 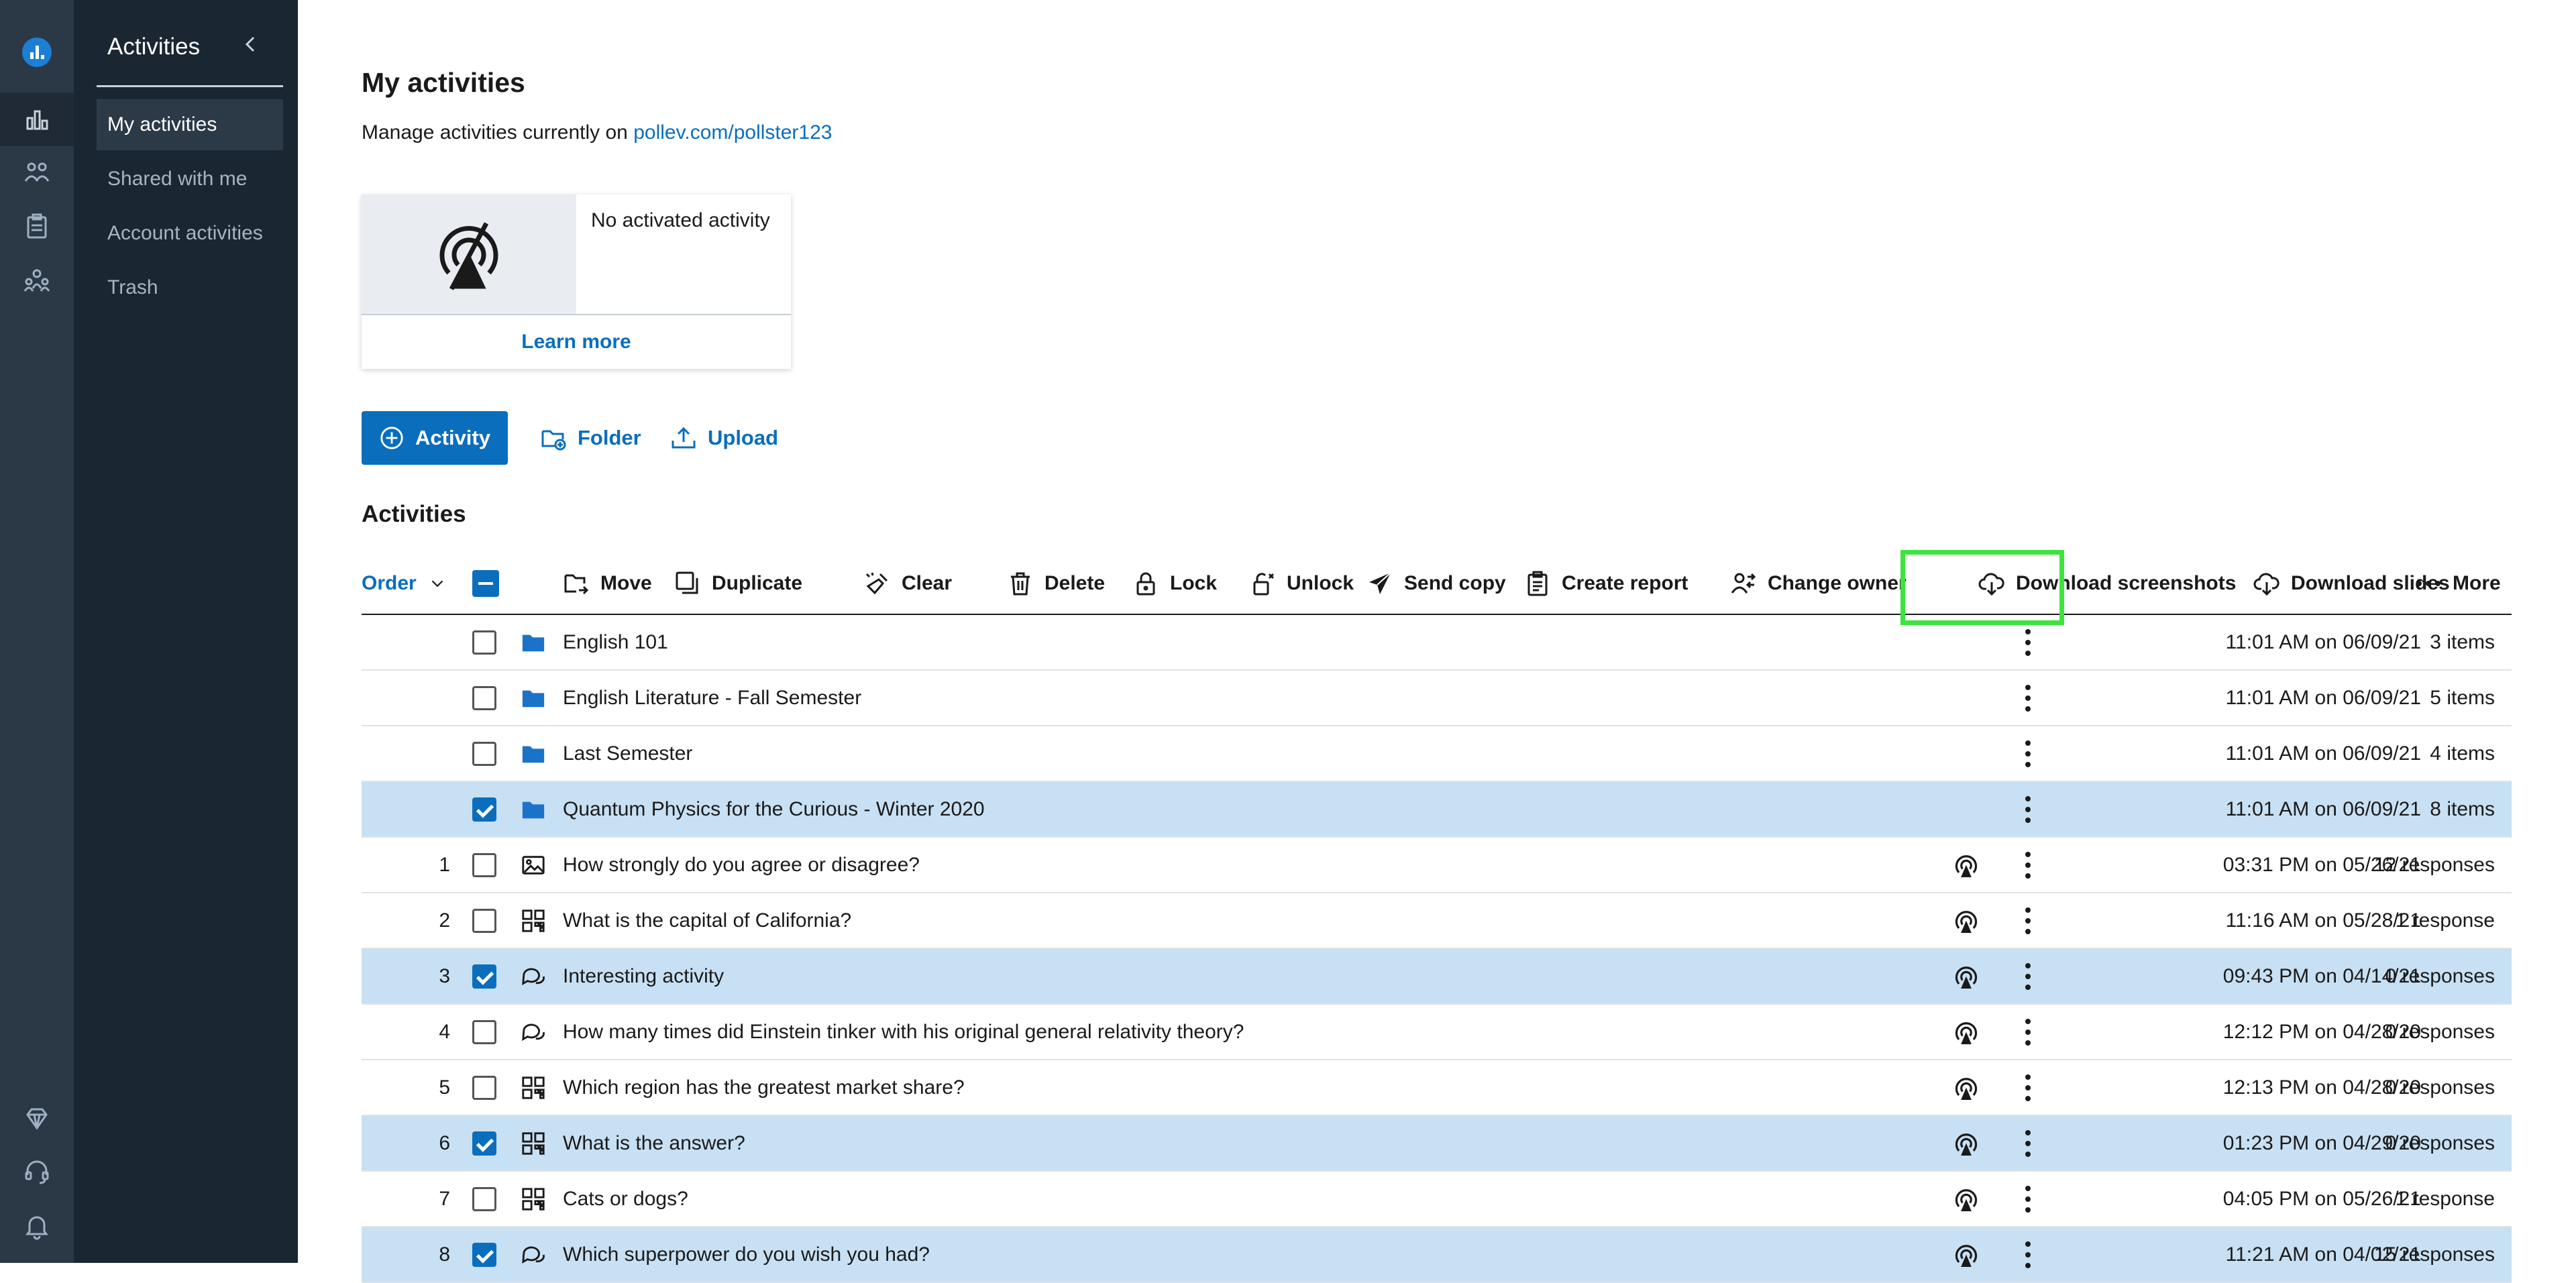 What do you see at coordinates (37, 1226) in the screenshot?
I see `notifications-icon` at bounding box center [37, 1226].